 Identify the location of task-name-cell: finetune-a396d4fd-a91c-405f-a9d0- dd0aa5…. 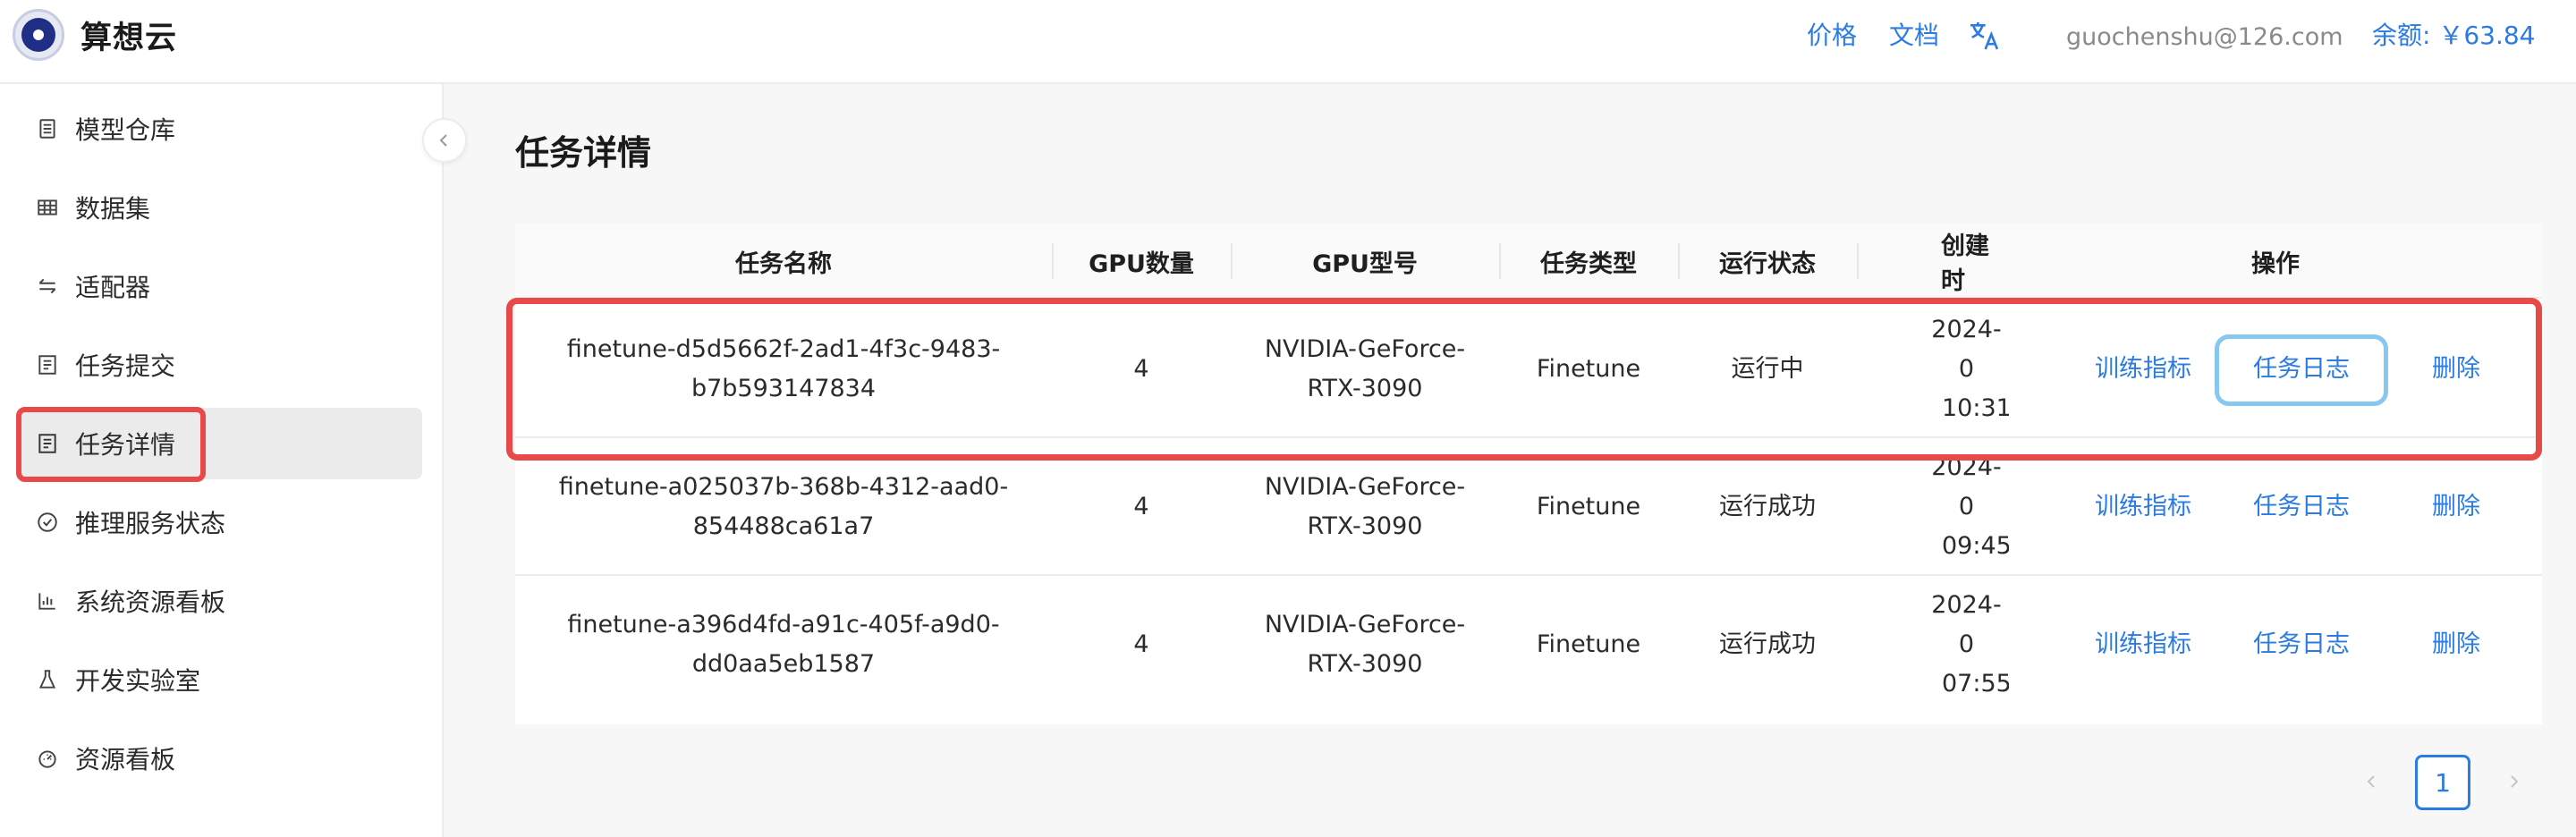
(783, 645).